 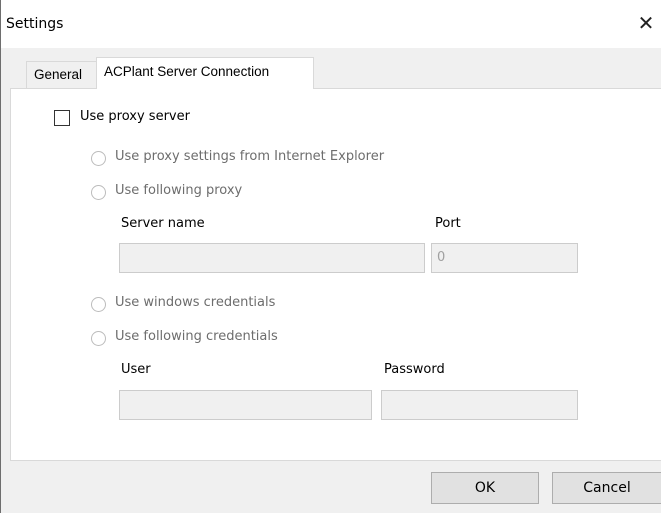 I want to click on user-field, so click(x=245, y=405).